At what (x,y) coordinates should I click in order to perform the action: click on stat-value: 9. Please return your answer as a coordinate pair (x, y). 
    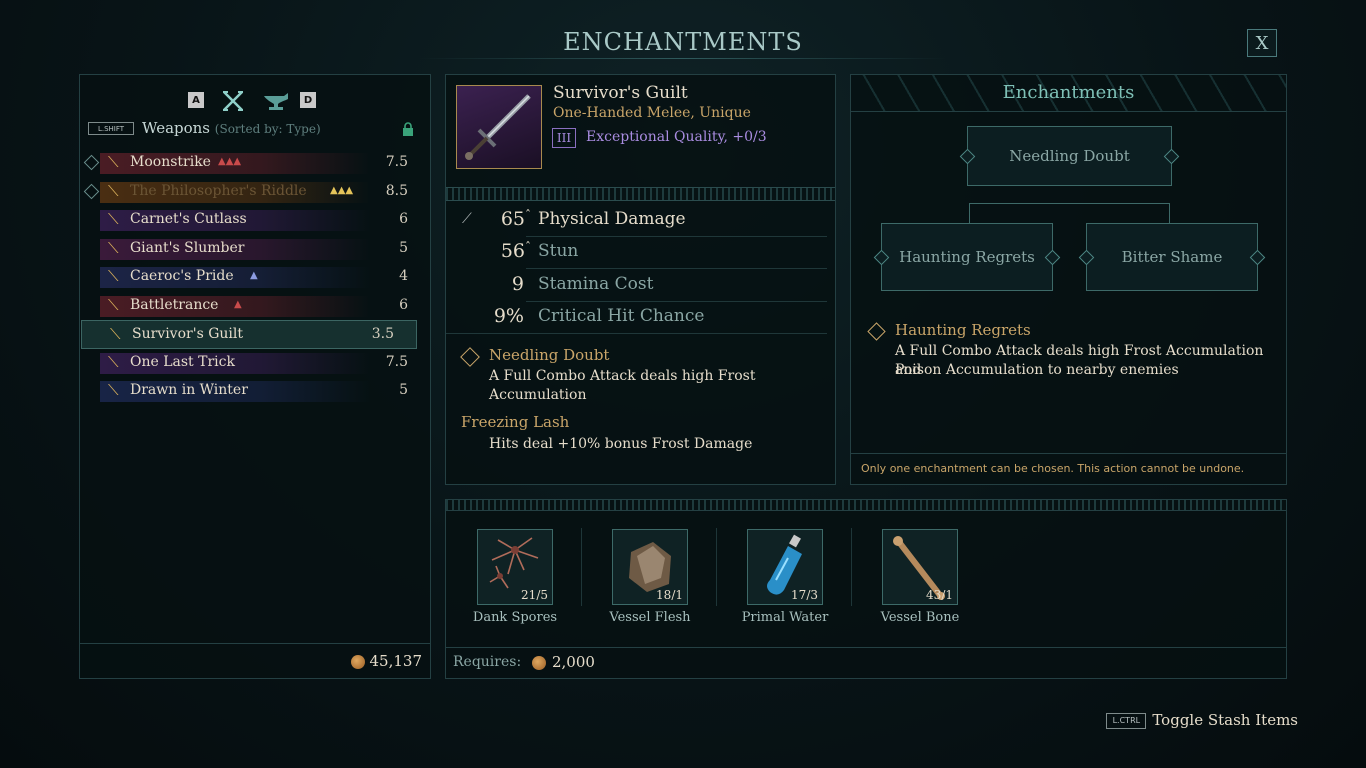
    Looking at the image, I should click on (517, 284).